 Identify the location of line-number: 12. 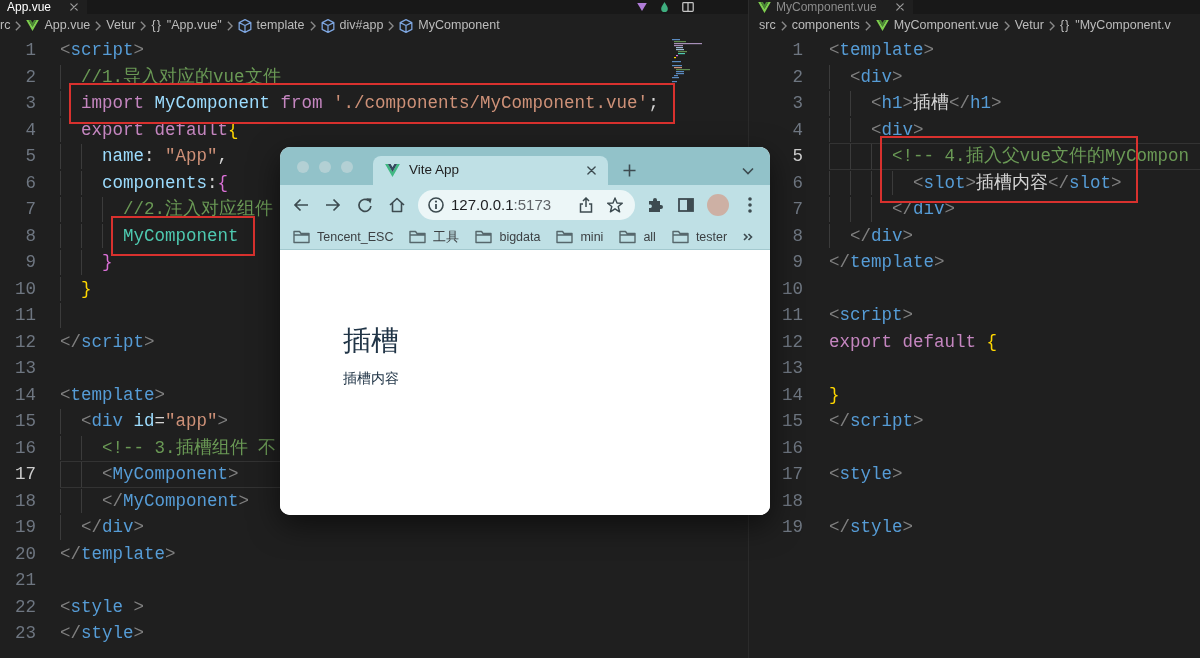
(792, 342).